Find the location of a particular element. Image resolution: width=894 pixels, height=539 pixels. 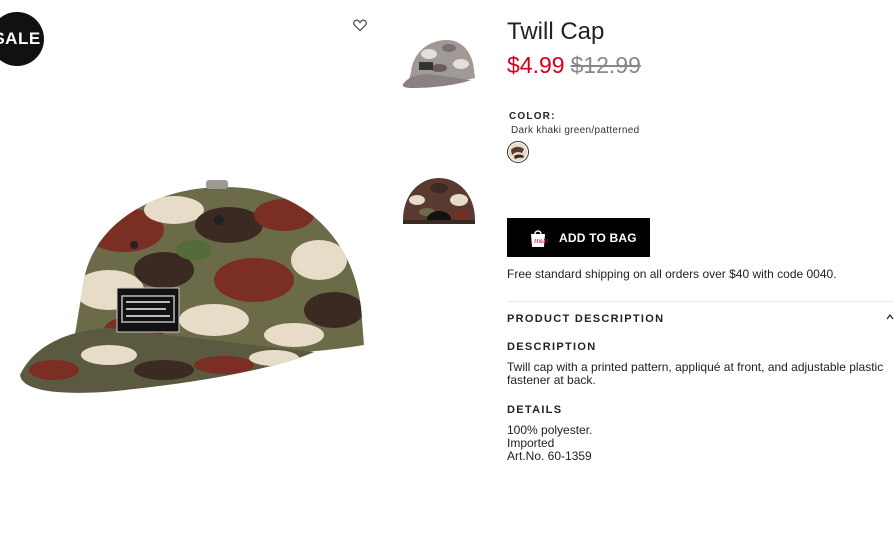

color-swatch-camo is located at coordinates (518, 152).